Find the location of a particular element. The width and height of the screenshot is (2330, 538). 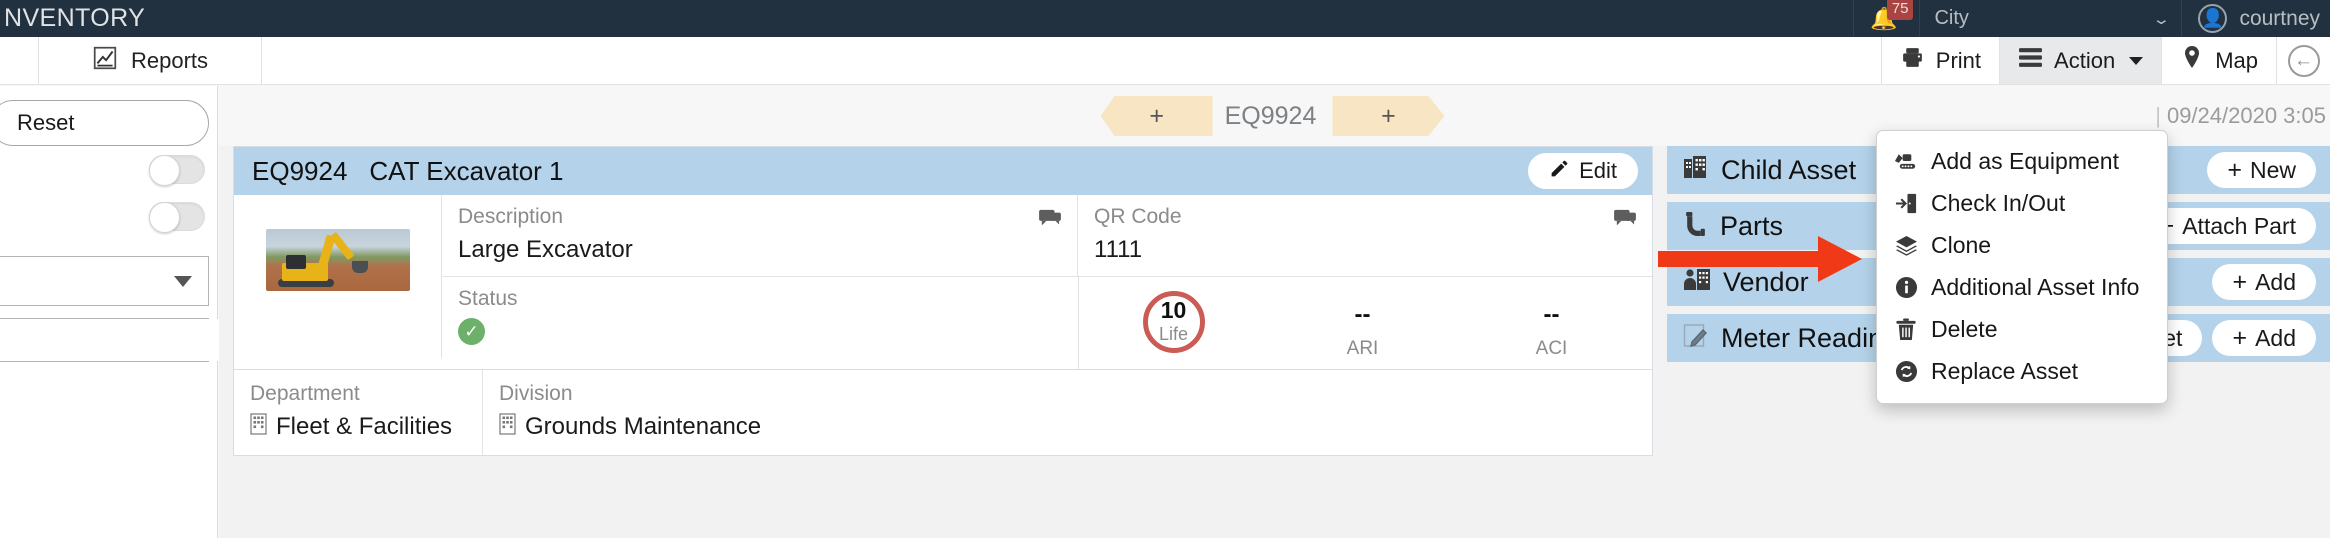

menu-item-additional-asset-info: Additional Asset Info is located at coordinates (2022, 287).